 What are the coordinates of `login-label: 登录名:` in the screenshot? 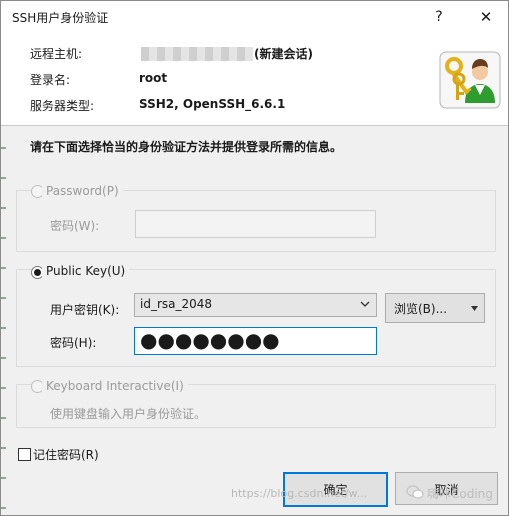 It's located at (50, 80).